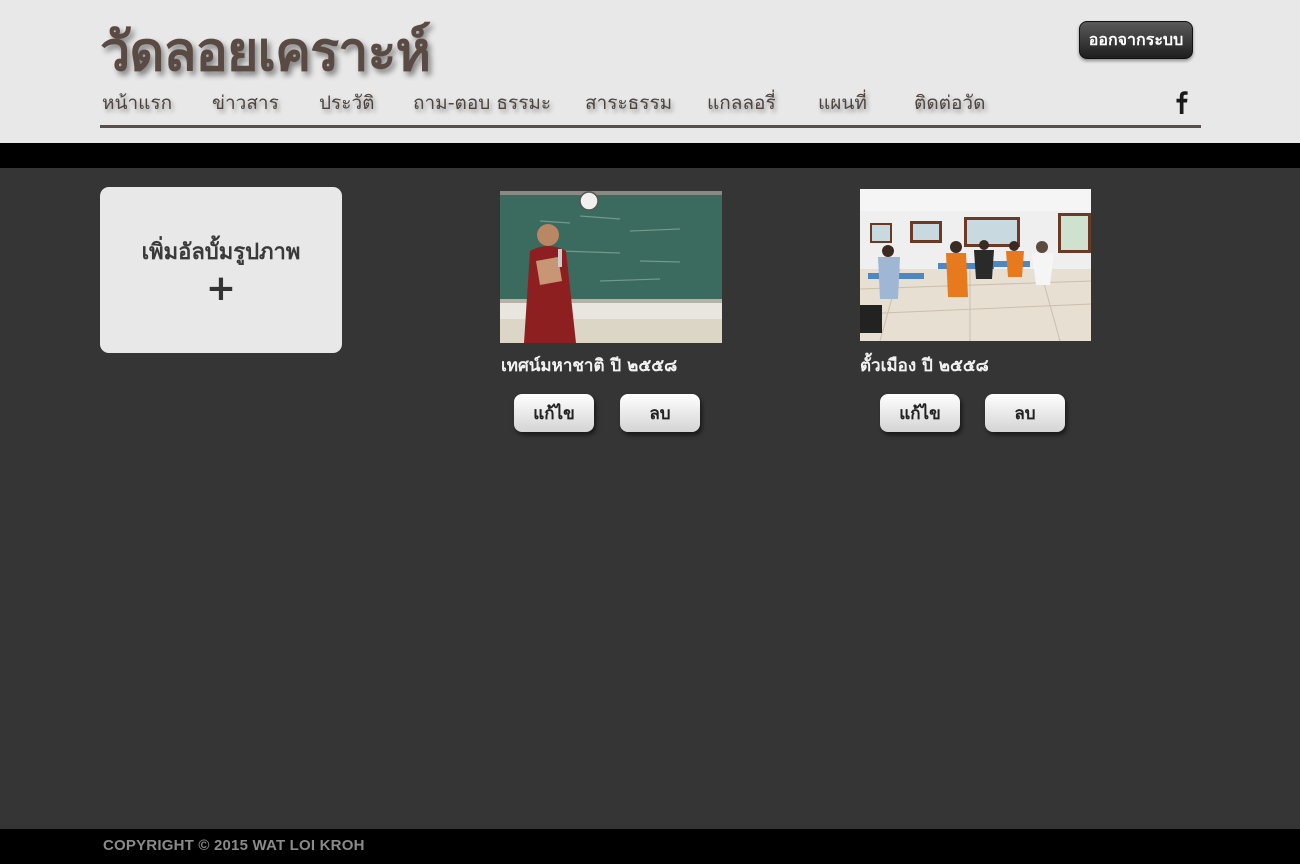 This screenshot has width=1300, height=864. I want to click on nav-item-home: หน้าแรก, so click(137, 103).